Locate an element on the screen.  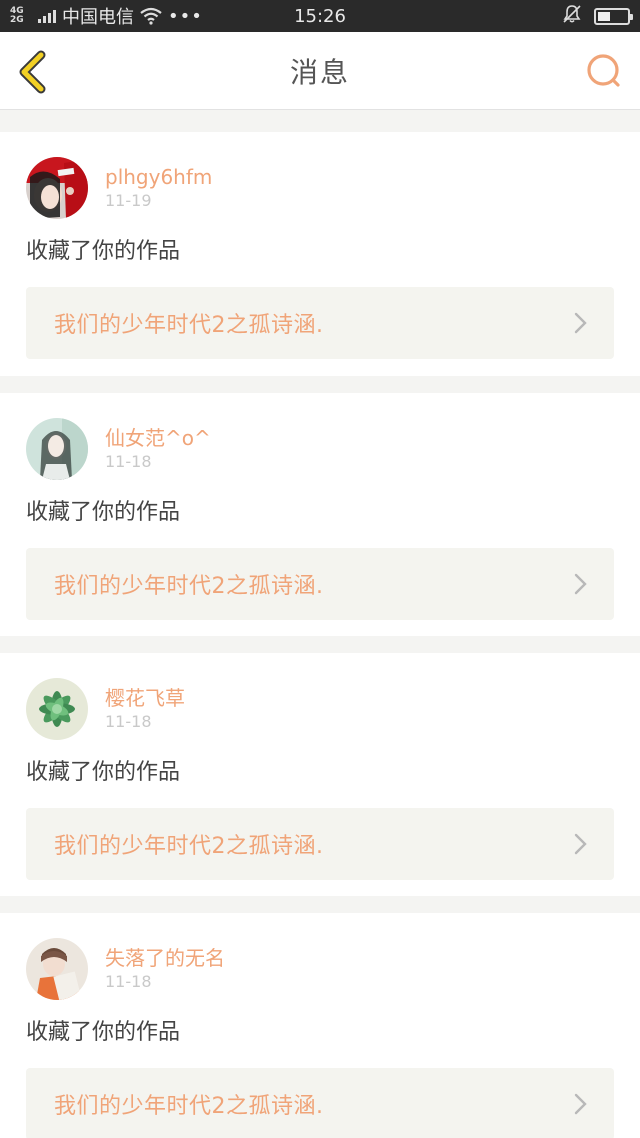
battery-icon is located at coordinates (613, 16).